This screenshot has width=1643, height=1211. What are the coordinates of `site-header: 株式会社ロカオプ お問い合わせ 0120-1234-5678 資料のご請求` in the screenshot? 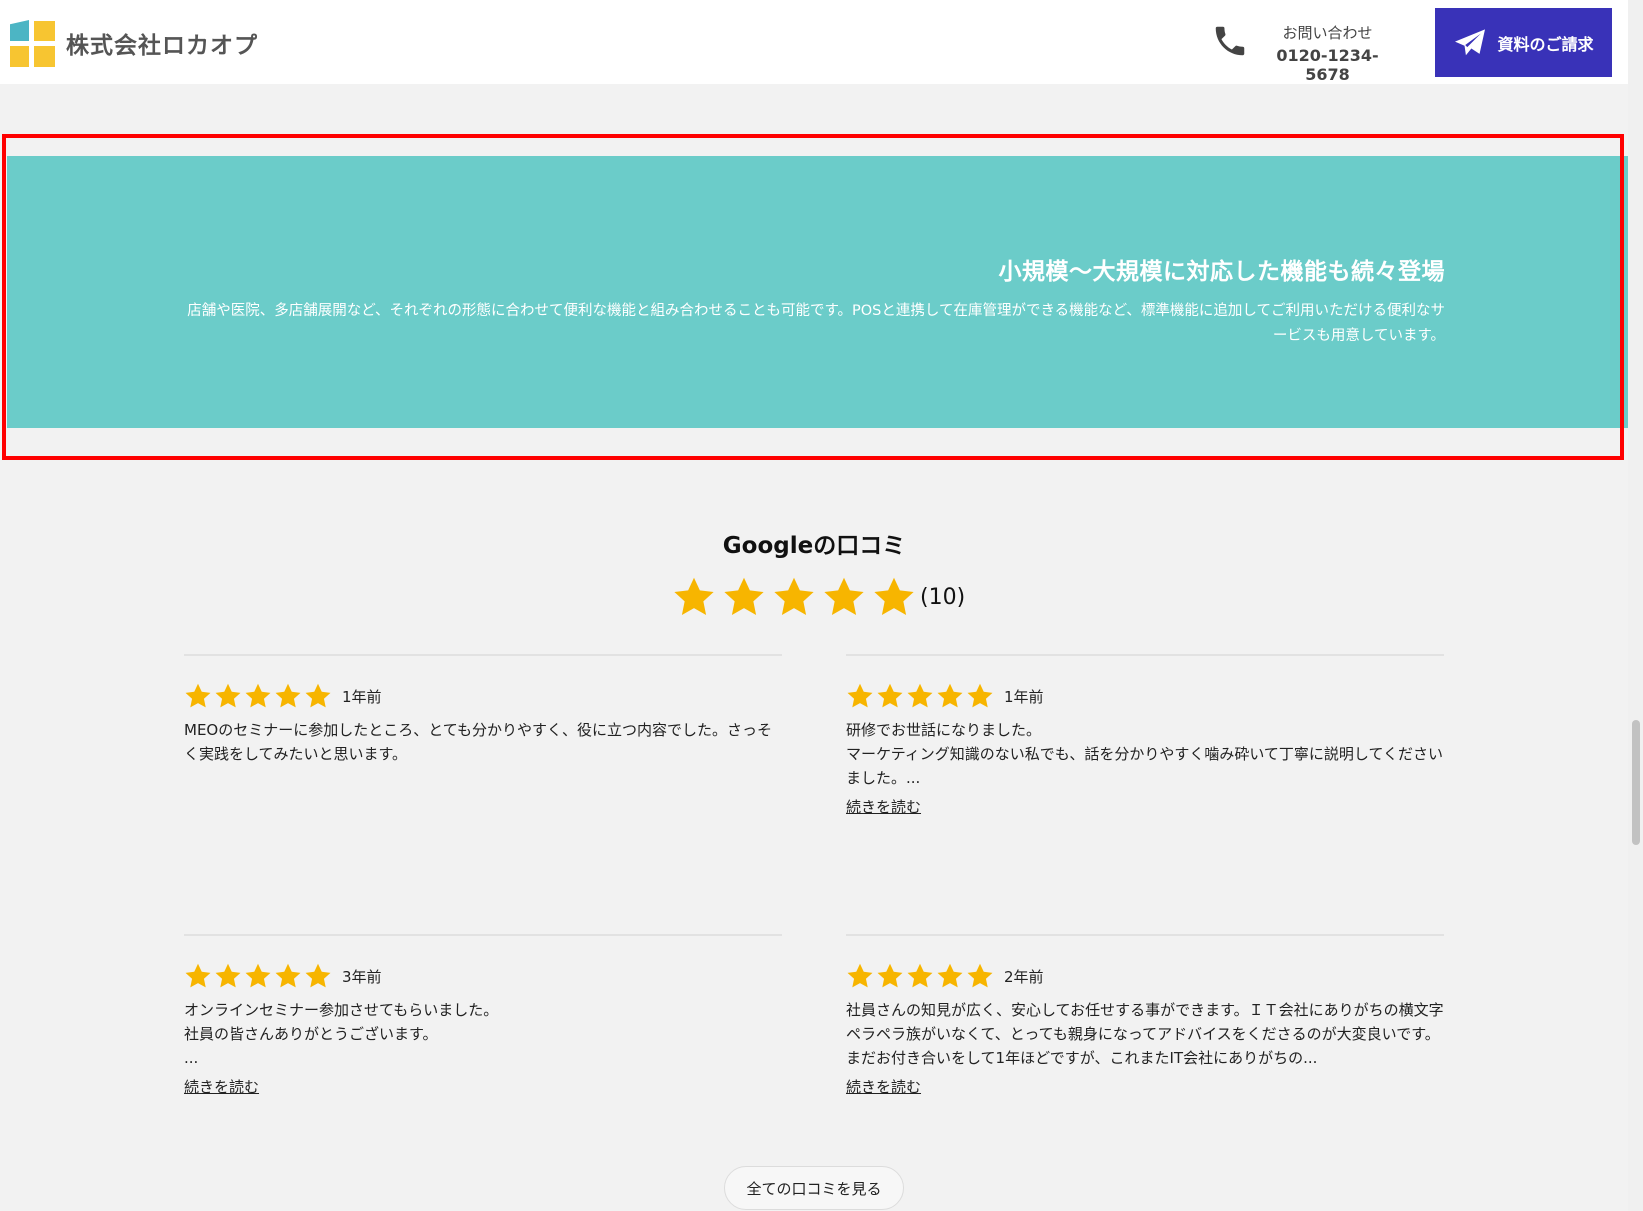 It's located at (814, 42).